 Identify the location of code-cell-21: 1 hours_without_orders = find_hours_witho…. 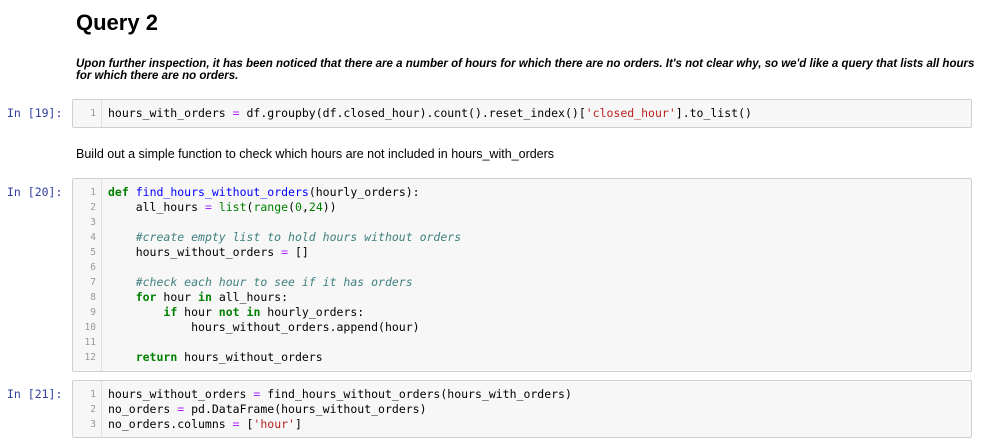
(522, 409).